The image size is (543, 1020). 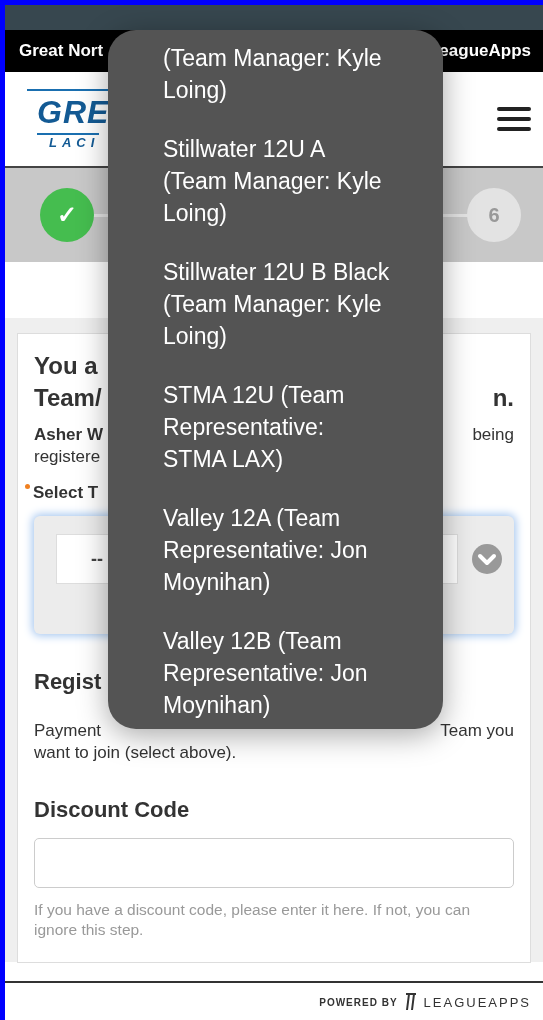 What do you see at coordinates (112, 810) in the screenshot?
I see `section-heading: Discount Code` at bounding box center [112, 810].